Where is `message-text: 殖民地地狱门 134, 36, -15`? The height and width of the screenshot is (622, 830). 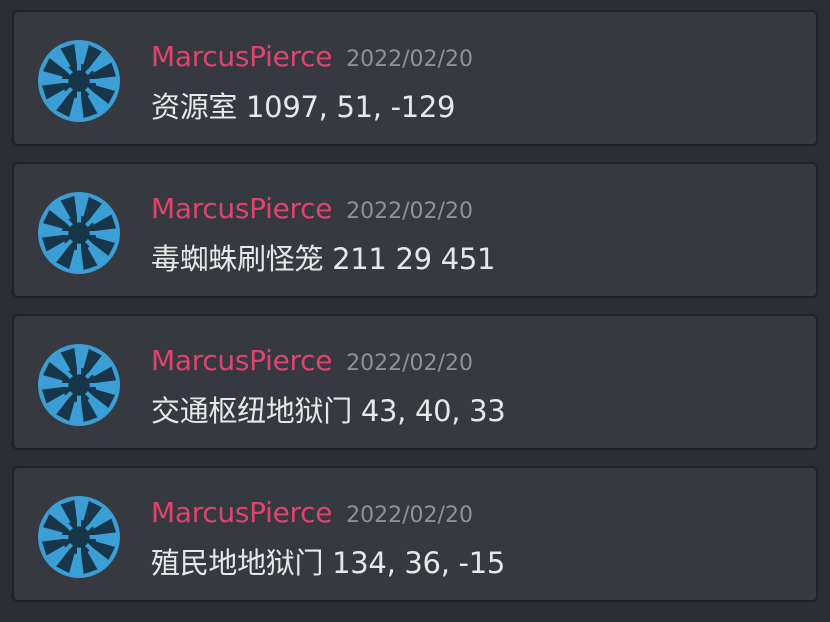
message-text: 殖民地地狱门 134, 36, -15 is located at coordinates (328, 563).